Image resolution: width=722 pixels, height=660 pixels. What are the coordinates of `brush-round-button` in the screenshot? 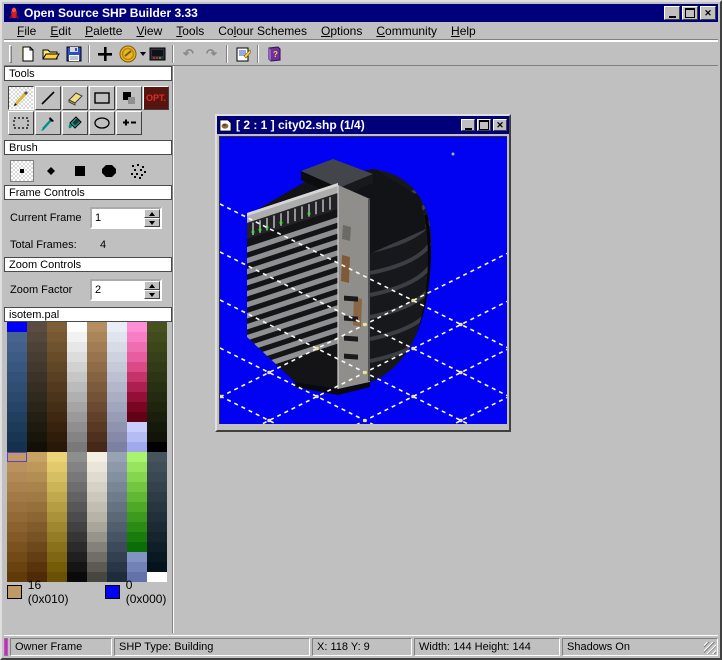 It's located at (109, 171).